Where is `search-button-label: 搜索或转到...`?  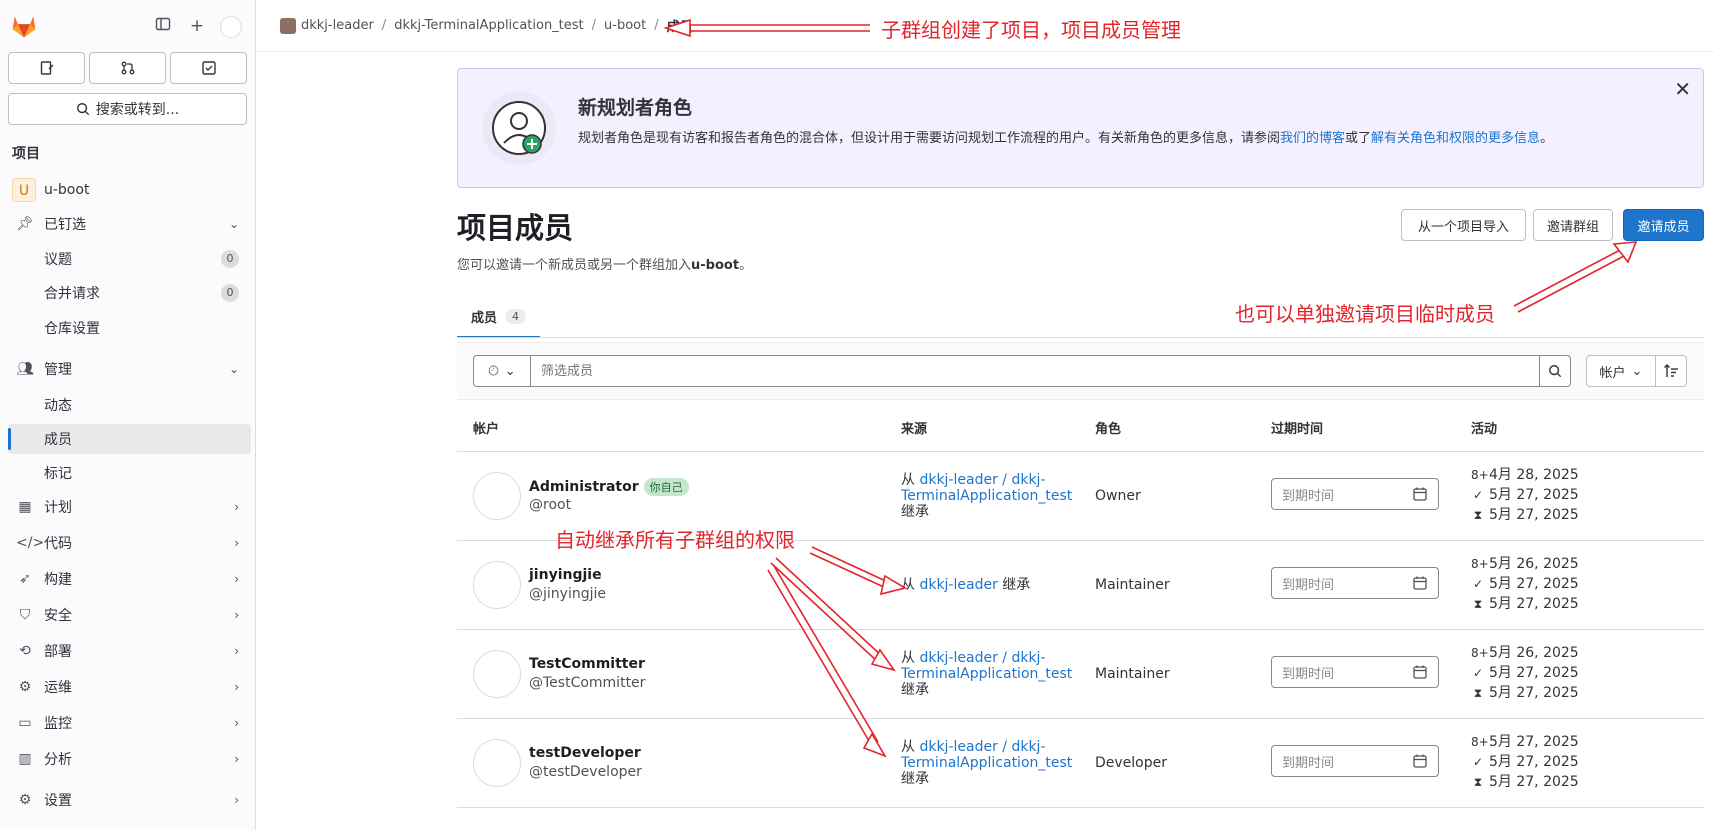
search-button-label: 搜索或转到... is located at coordinates (137, 110).